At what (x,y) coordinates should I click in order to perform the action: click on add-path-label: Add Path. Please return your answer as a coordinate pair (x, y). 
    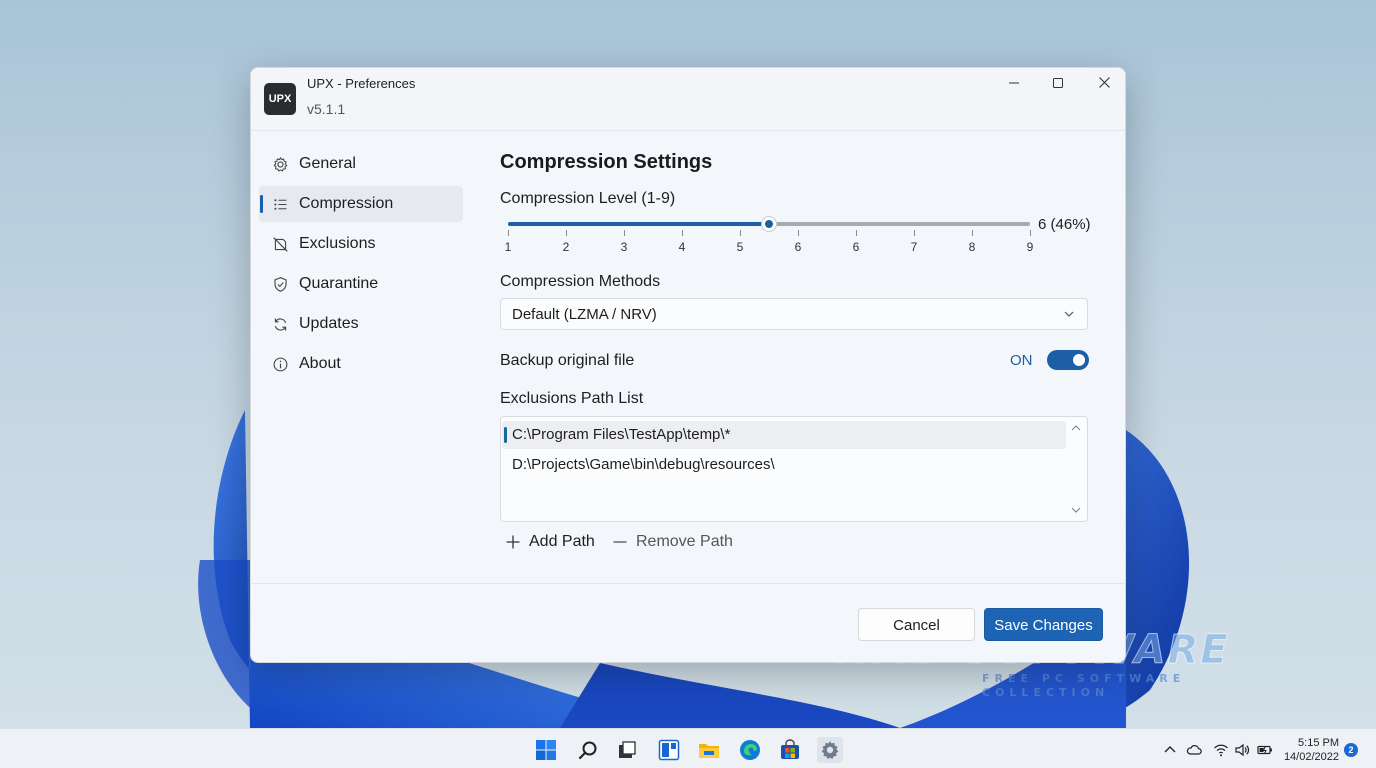
    Looking at the image, I should click on (562, 541).